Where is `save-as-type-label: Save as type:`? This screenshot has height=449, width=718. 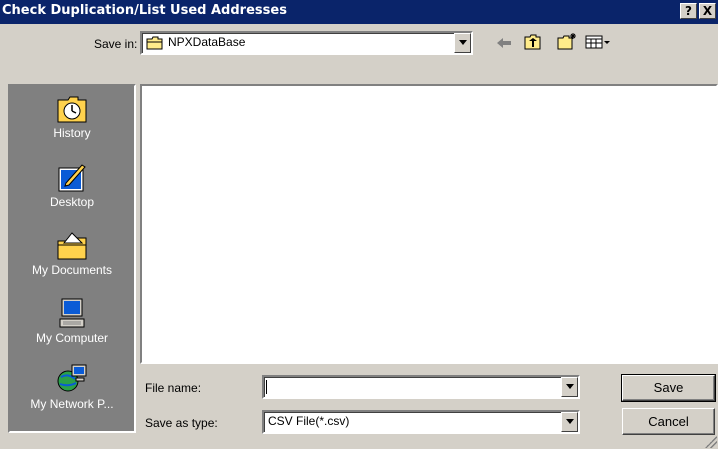 save-as-type-label: Save as type: is located at coordinates (181, 423).